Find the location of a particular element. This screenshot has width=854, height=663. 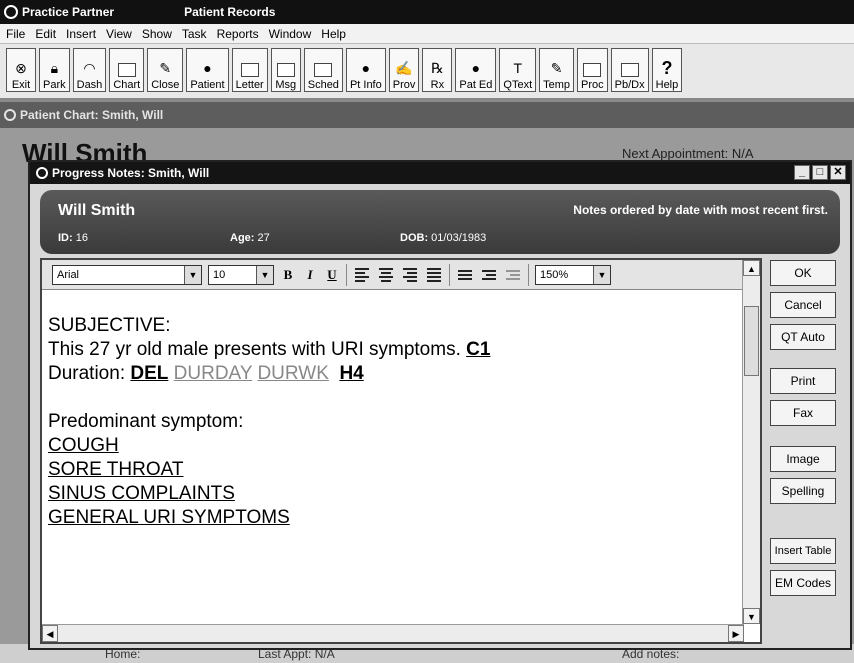

calendar-icon is located at coordinates (323, 70).